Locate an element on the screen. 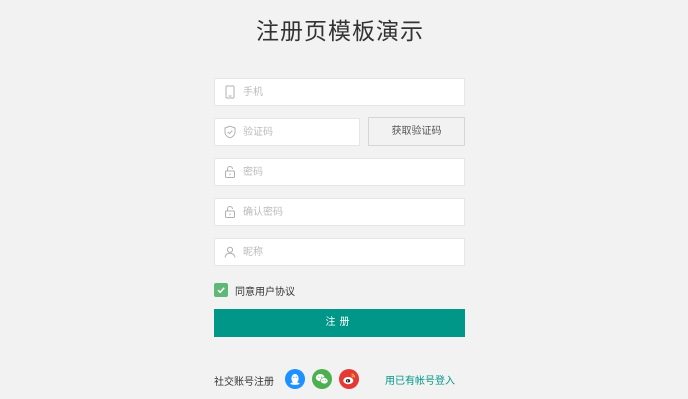 The width and height of the screenshot is (688, 399). agreement-row: 同意用户协议 is located at coordinates (254, 290).